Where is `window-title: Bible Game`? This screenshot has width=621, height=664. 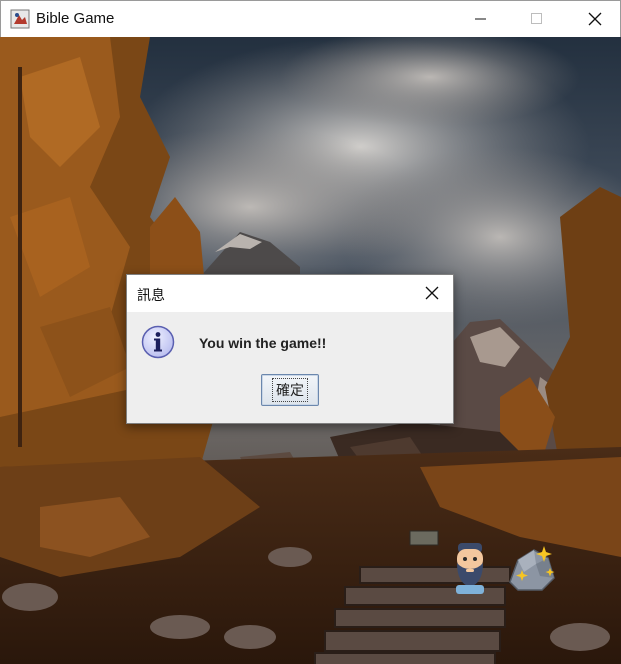 window-title: Bible Game is located at coordinates (75, 18).